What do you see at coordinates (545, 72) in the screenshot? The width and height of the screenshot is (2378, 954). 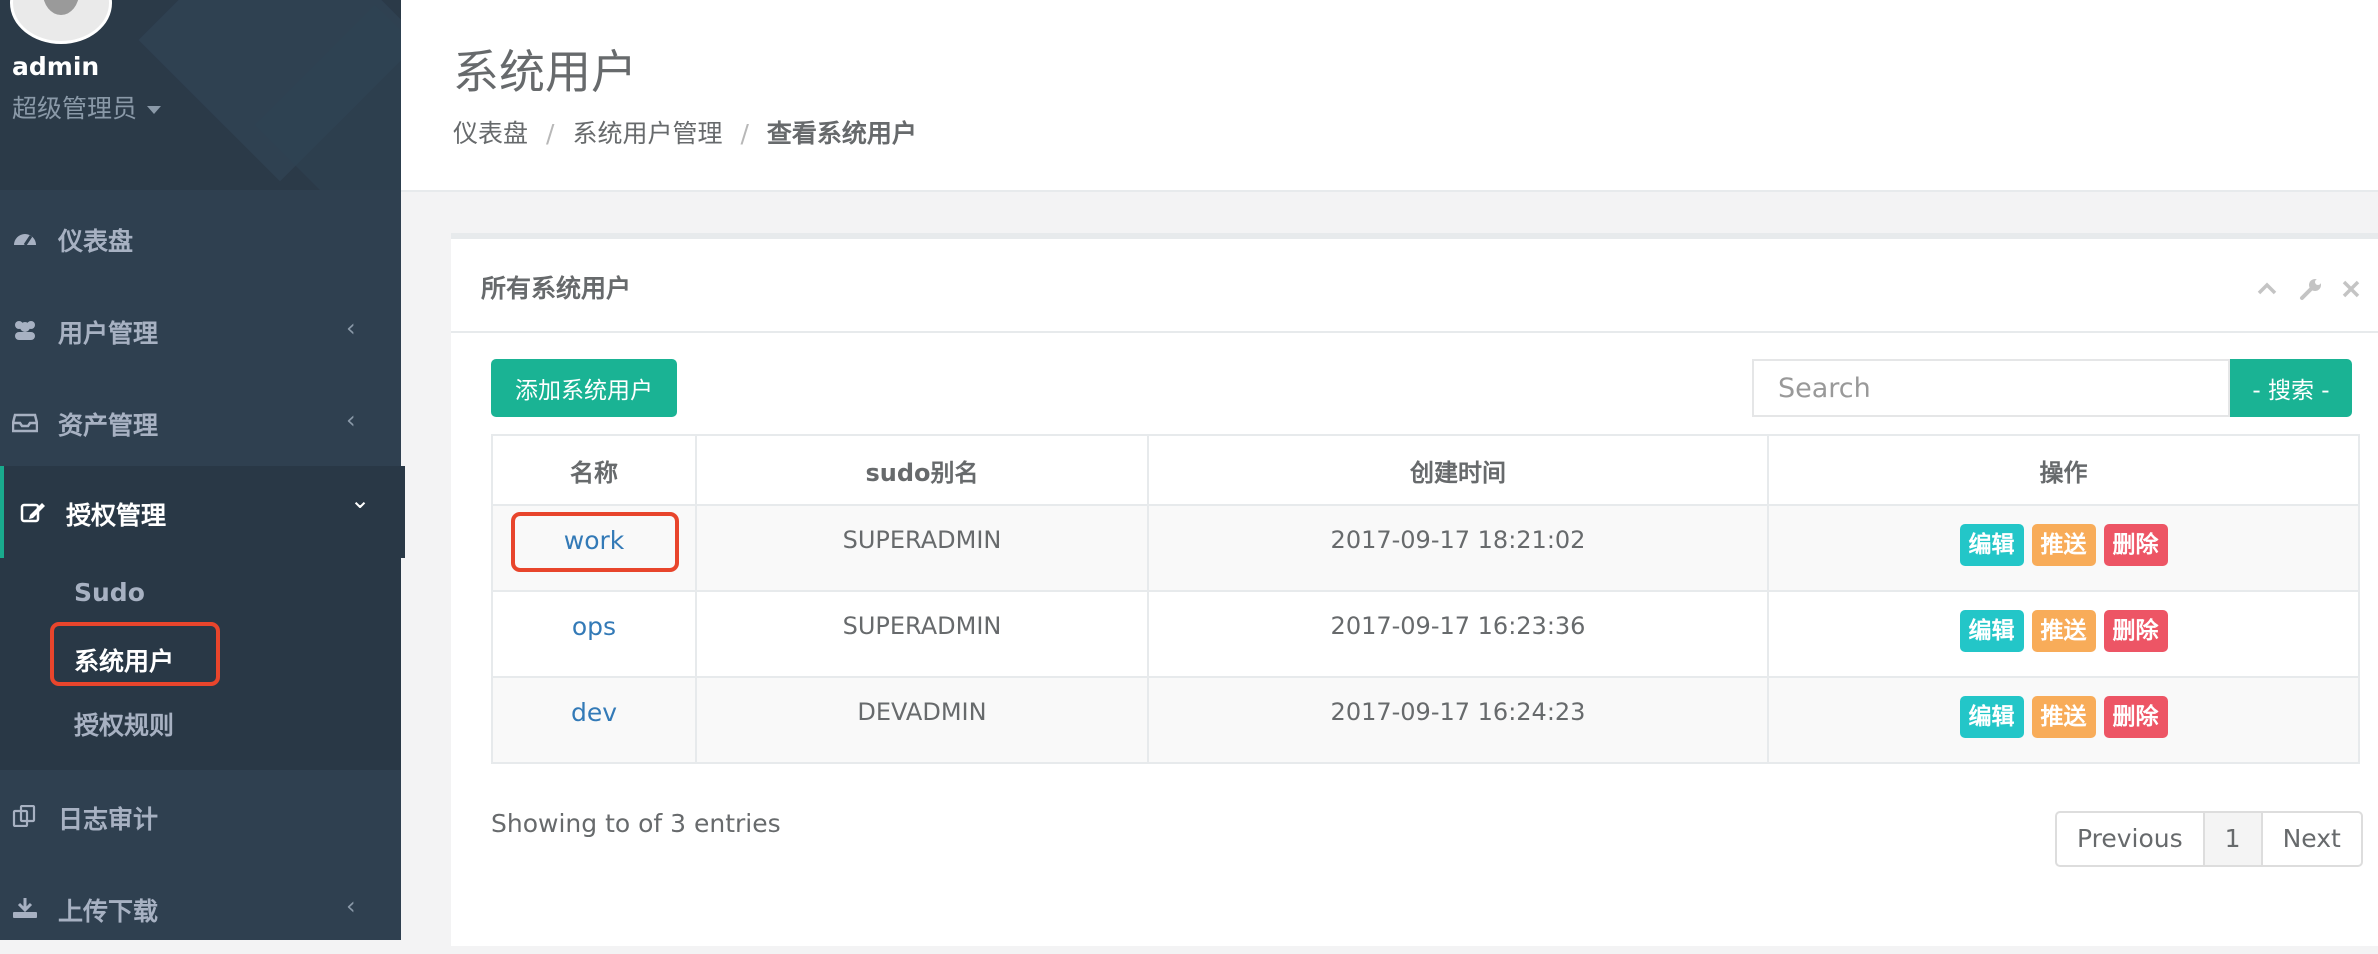 I see `page-title: 系统用户` at bounding box center [545, 72].